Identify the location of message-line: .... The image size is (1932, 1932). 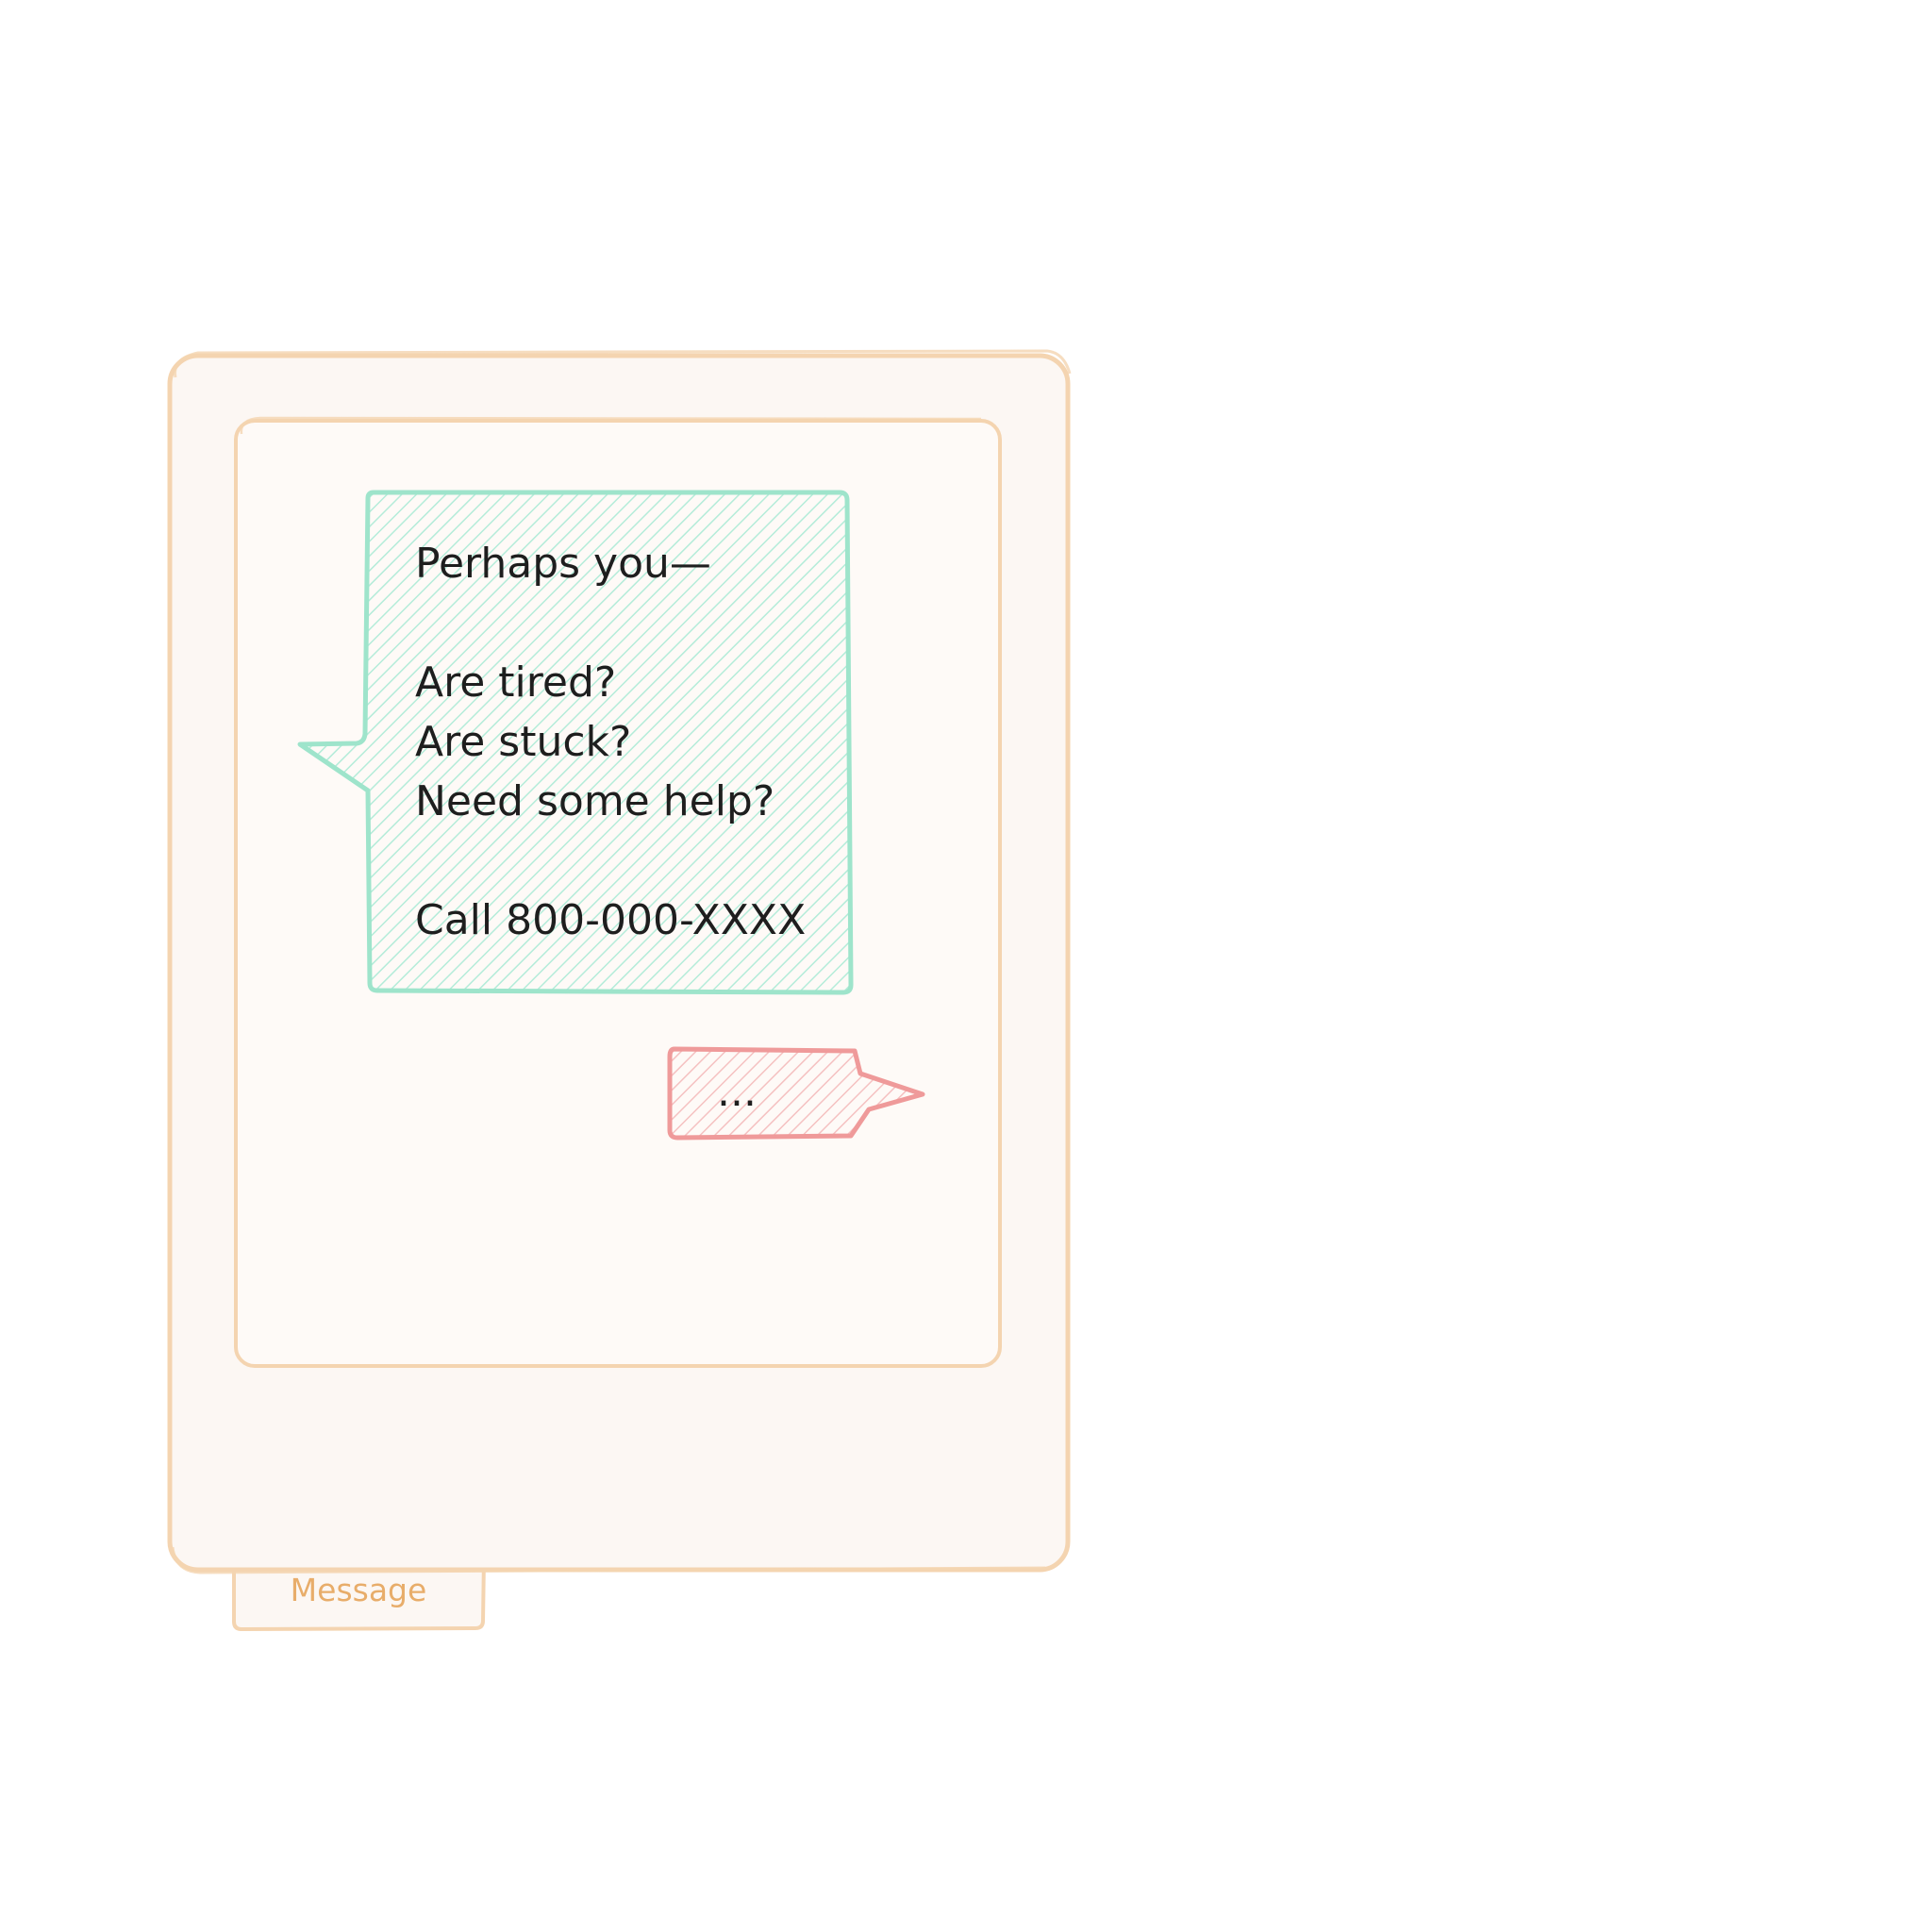
(737, 1092).